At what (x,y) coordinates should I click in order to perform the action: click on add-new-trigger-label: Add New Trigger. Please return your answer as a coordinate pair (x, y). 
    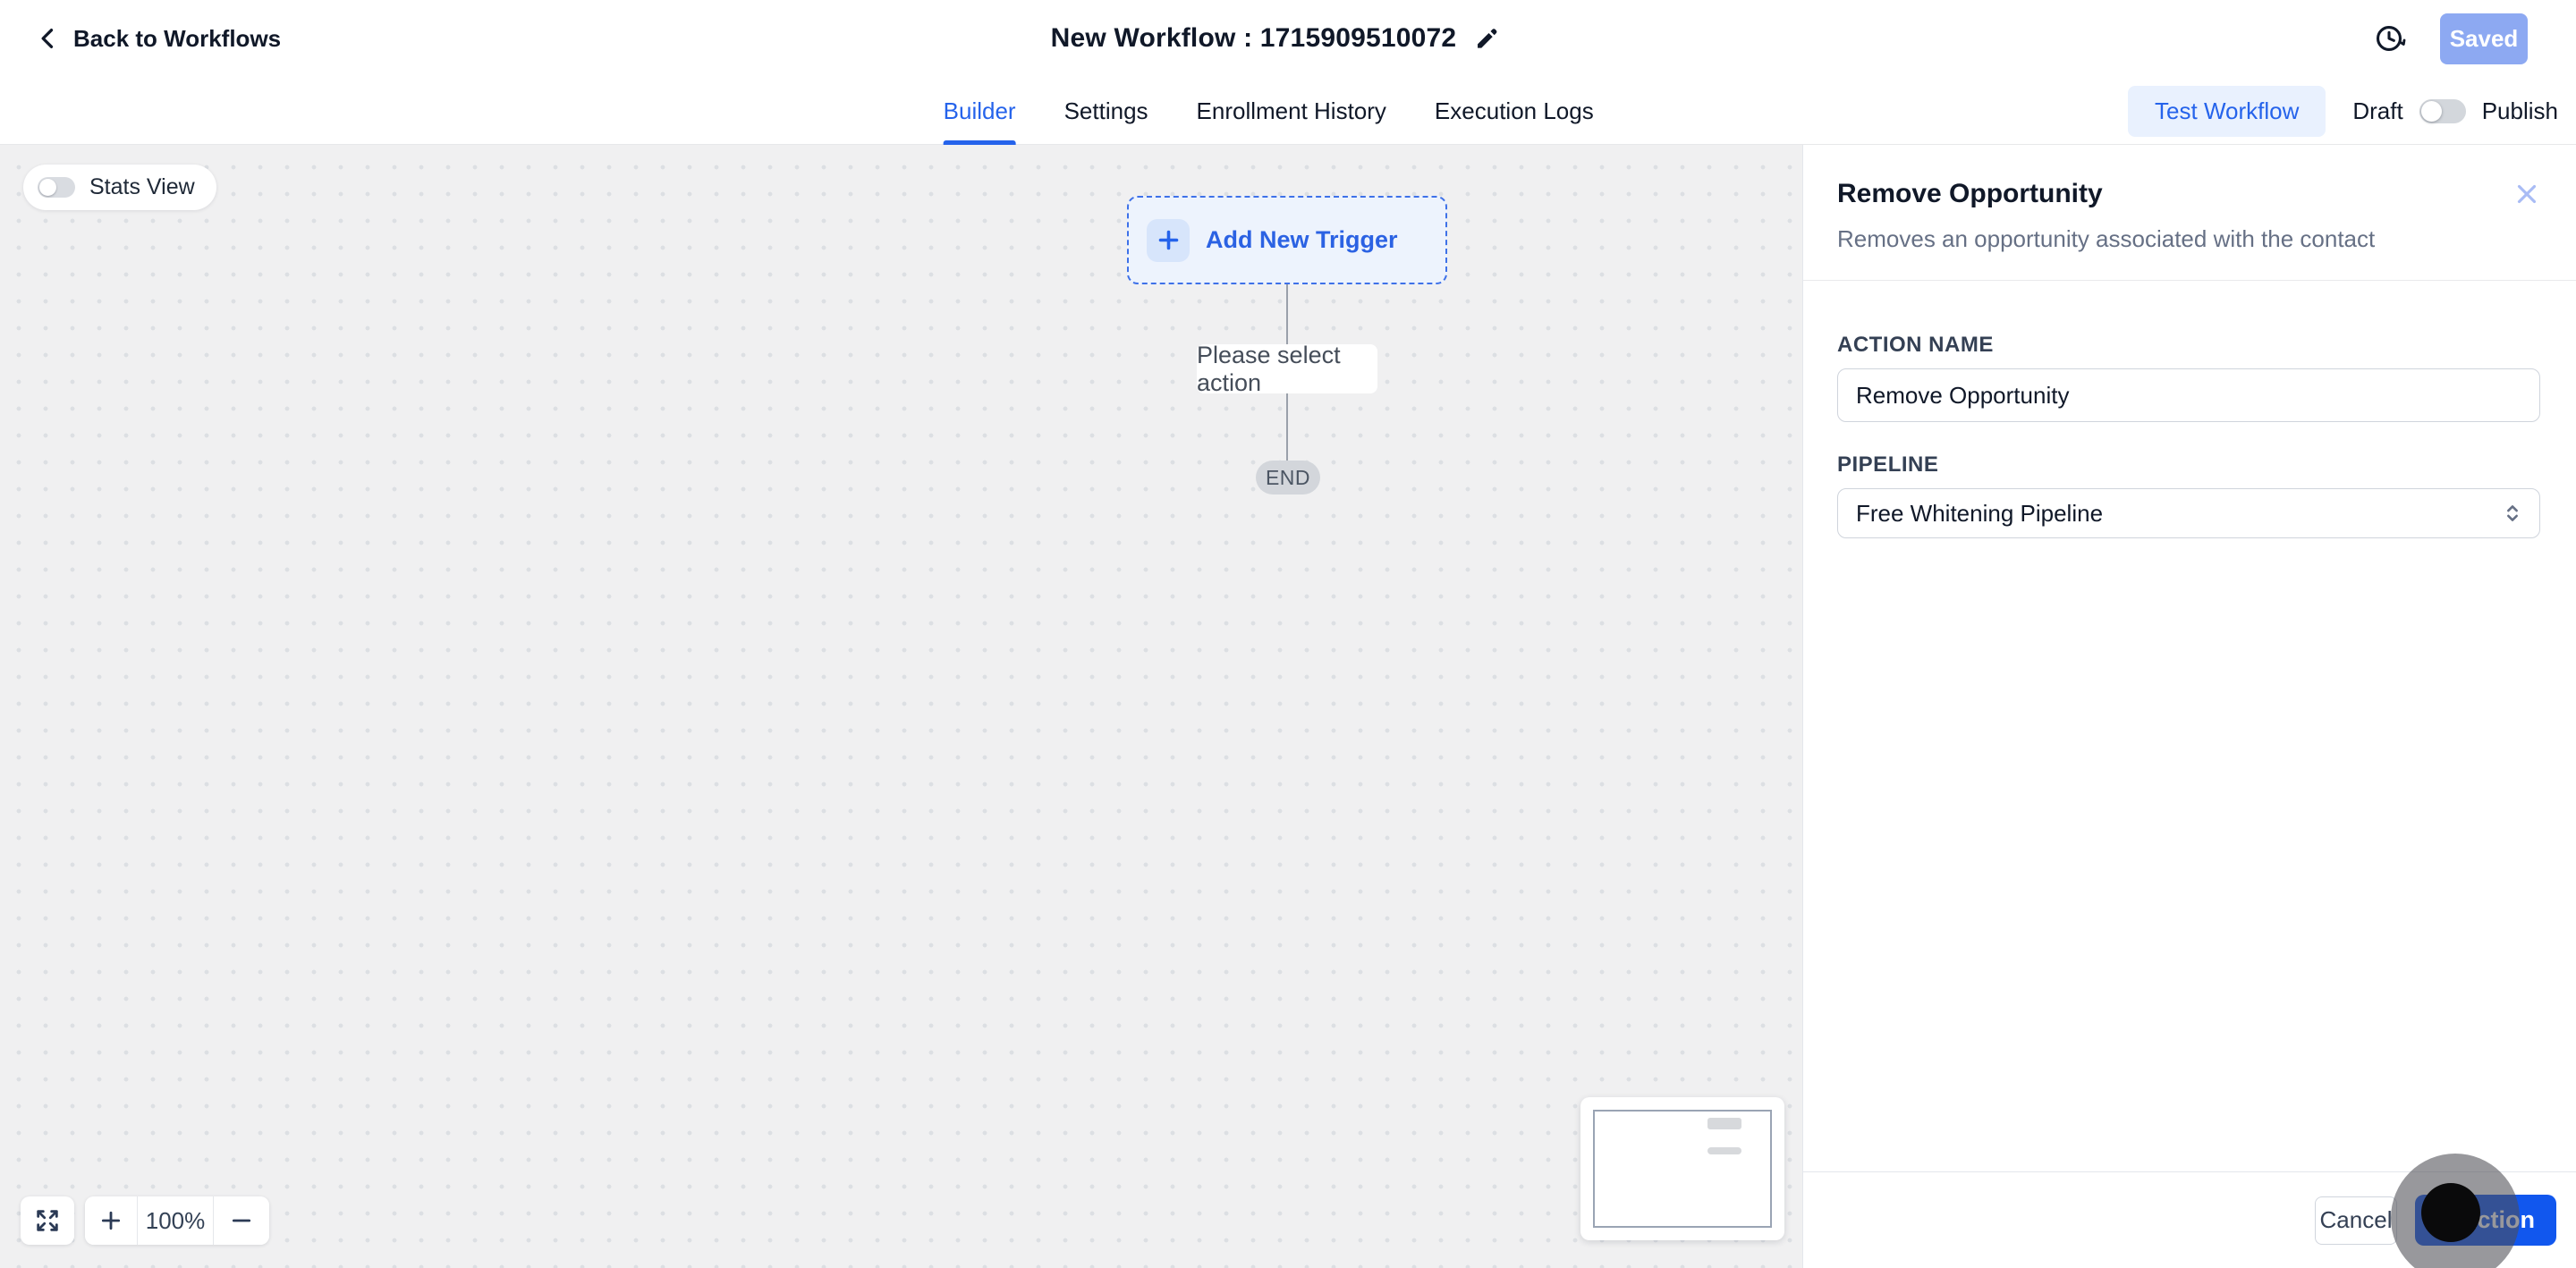
    Looking at the image, I should click on (1302, 239).